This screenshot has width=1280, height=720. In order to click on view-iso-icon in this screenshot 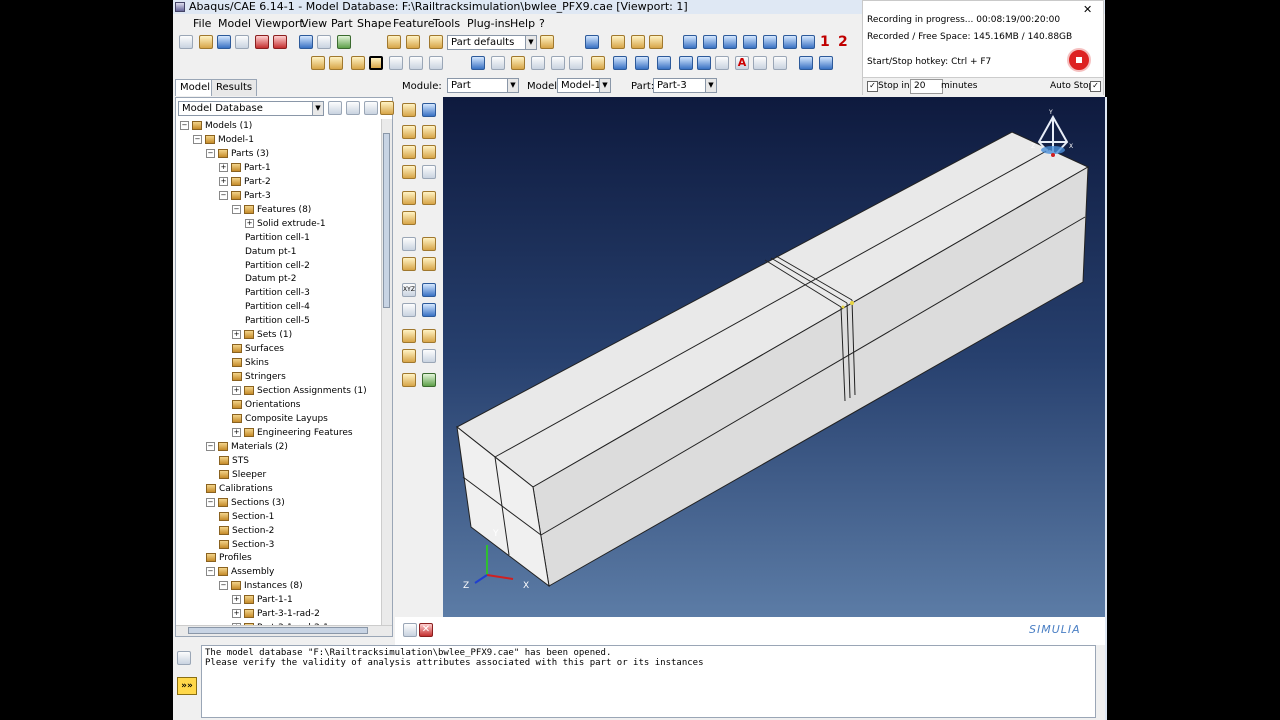, I will do `click(618, 42)`.